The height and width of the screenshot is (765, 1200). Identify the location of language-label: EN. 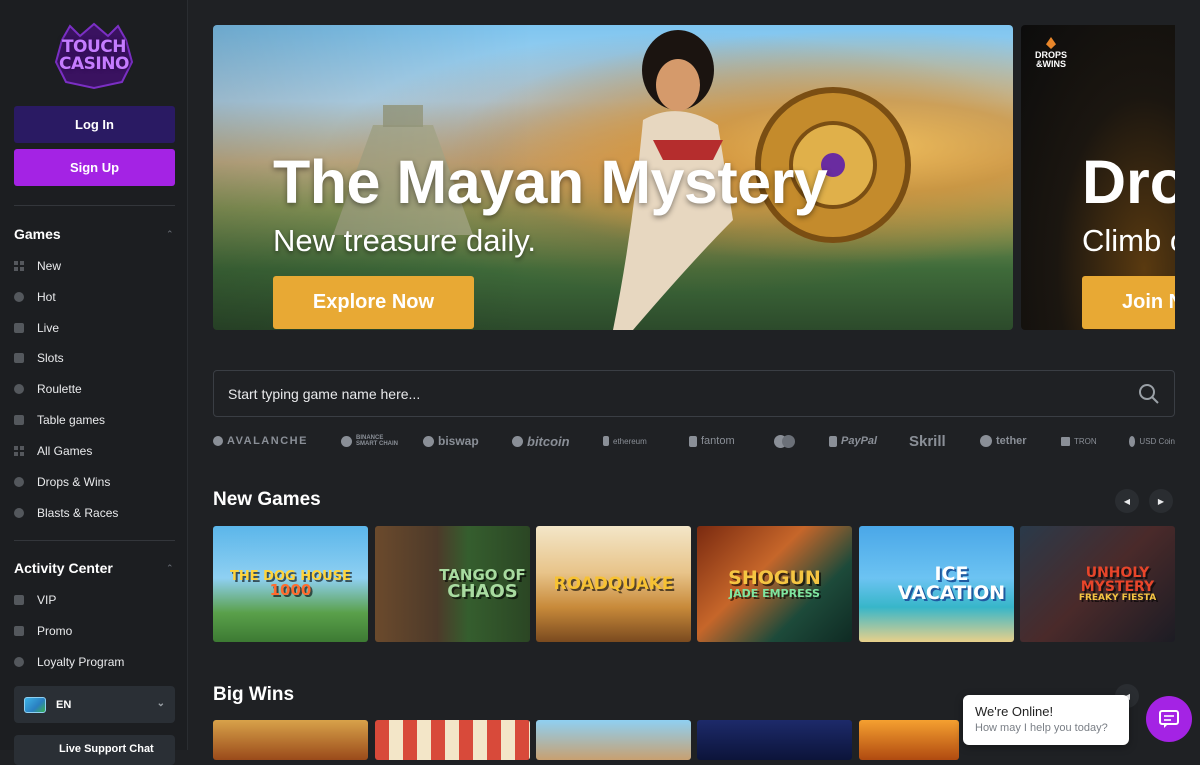
(64, 704).